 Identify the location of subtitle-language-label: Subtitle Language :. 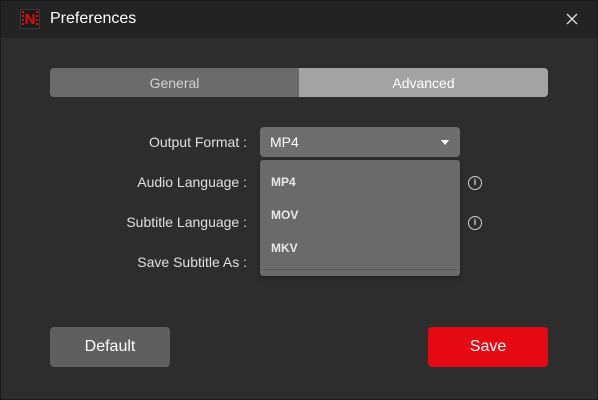
(186, 222).